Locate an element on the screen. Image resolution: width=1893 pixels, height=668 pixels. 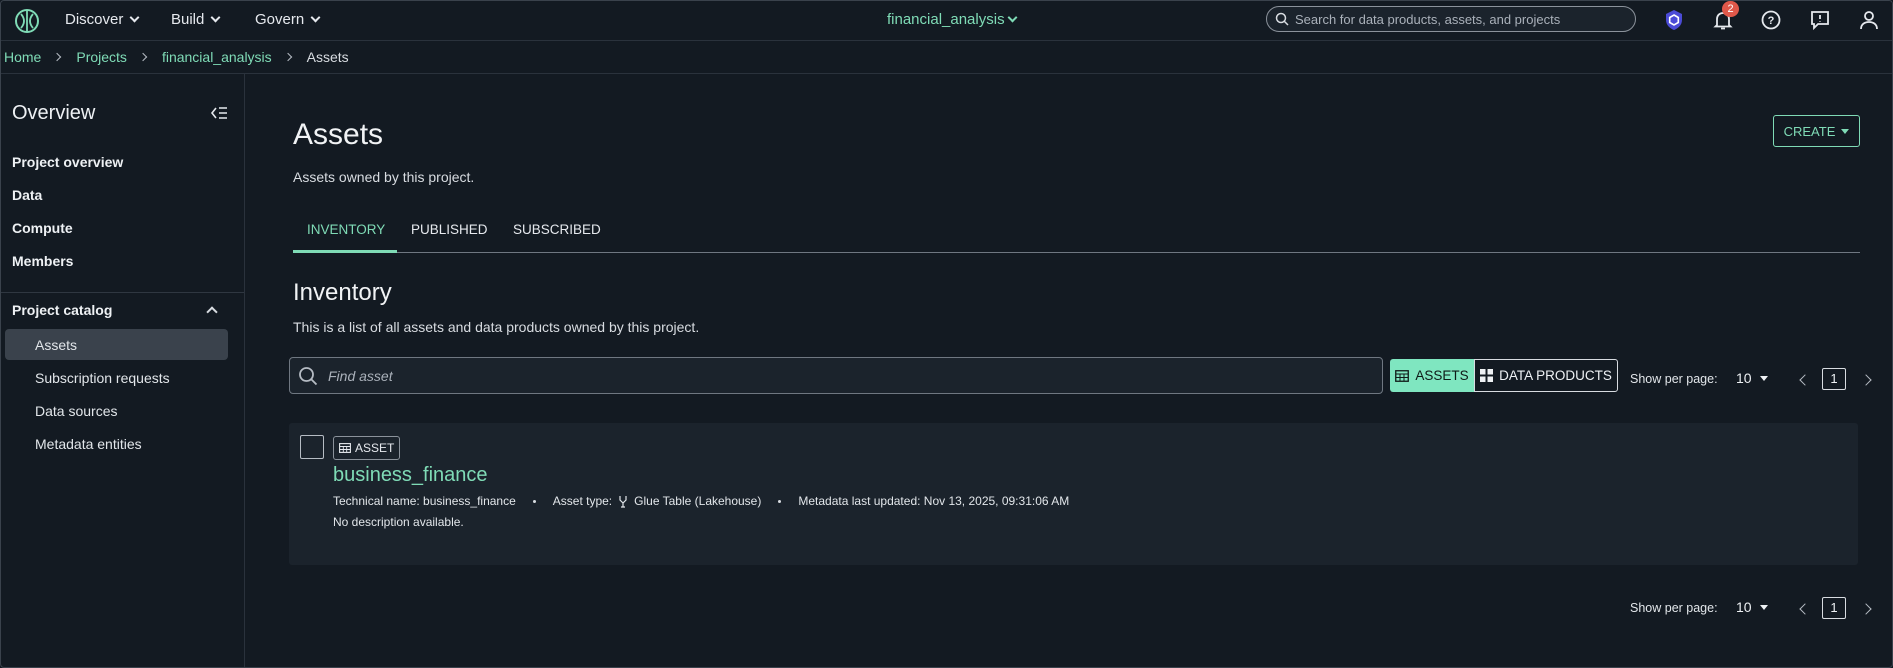
nav-govern: Govern is located at coordinates (288, 19).